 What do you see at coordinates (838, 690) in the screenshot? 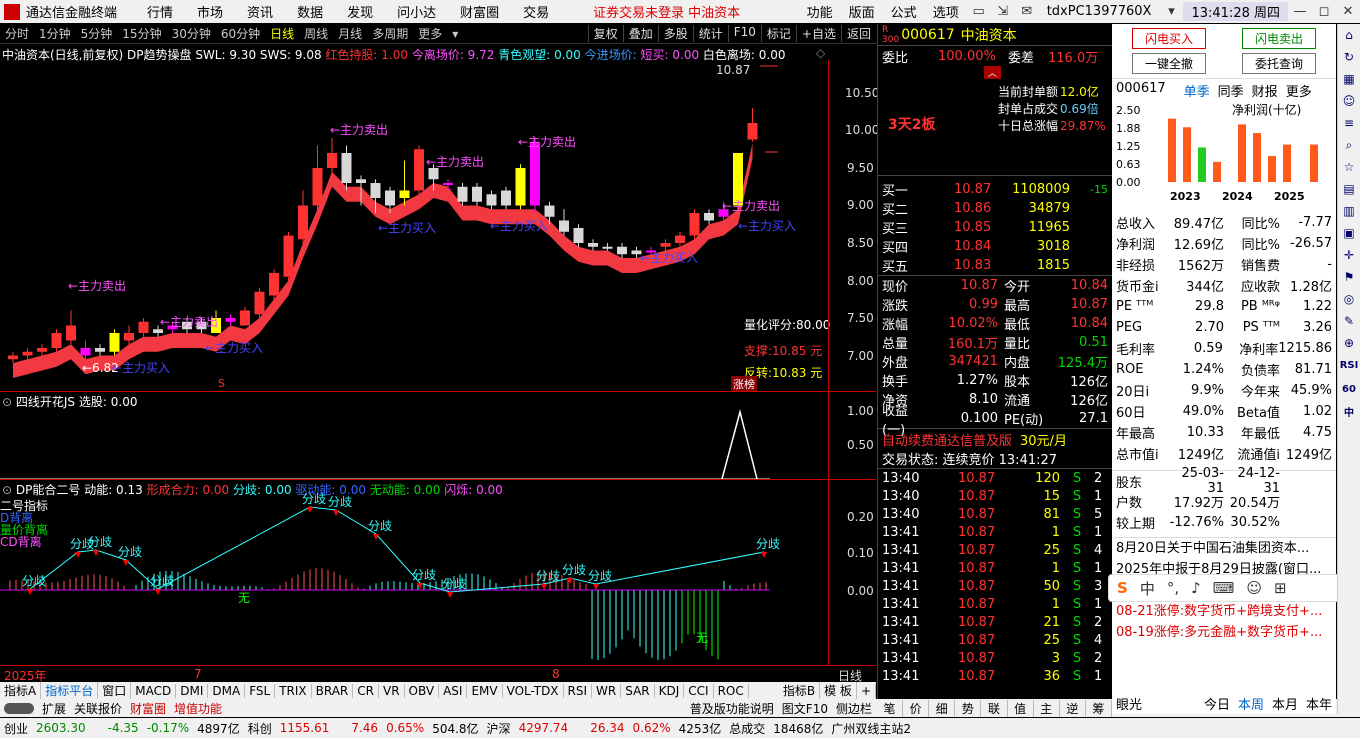
I see `indicator-tab-22: 模 板` at bounding box center [838, 690].